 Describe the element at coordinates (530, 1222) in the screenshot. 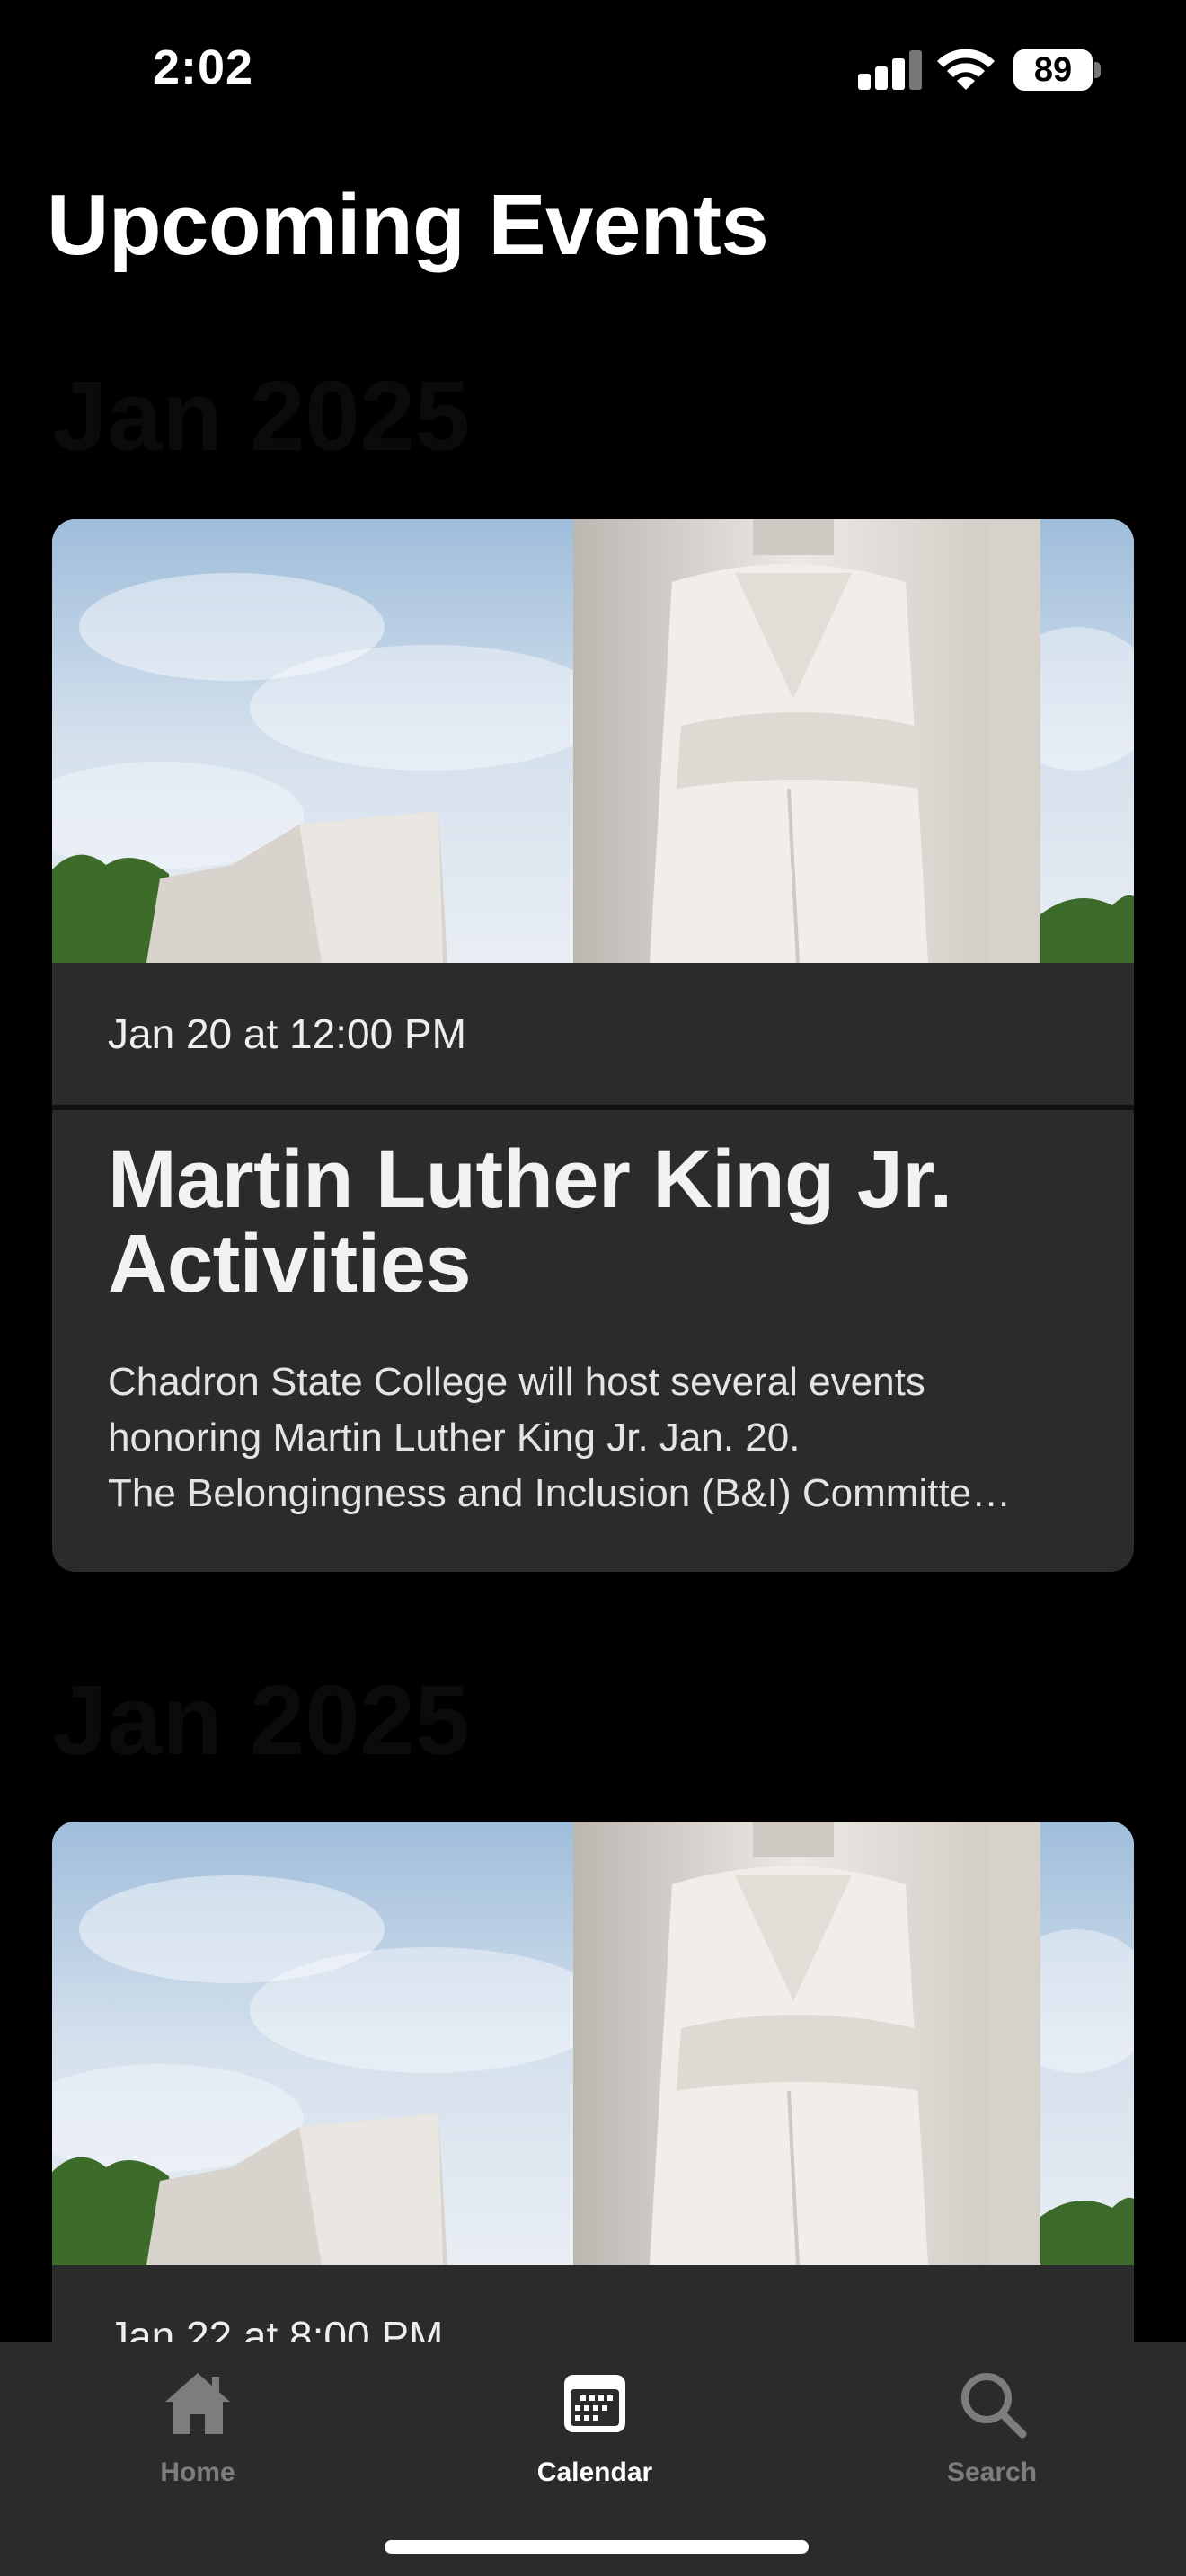

I see `event-title: Martin Luther King Jr. Activities` at that location.